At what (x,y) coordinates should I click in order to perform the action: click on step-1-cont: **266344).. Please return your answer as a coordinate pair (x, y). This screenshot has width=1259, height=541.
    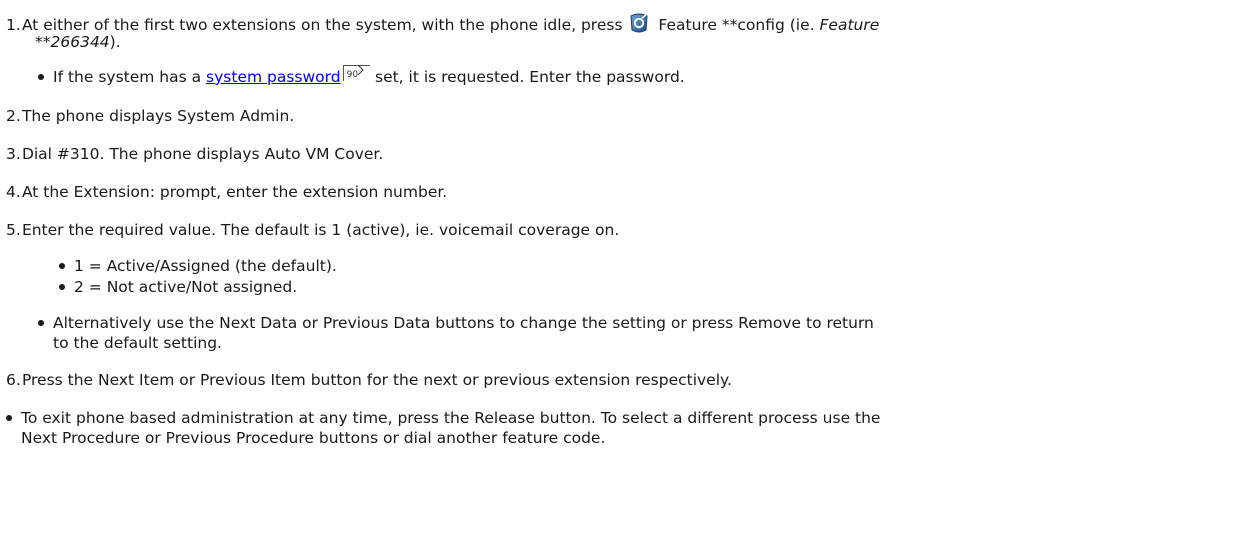
    Looking at the image, I should click on (78, 42).